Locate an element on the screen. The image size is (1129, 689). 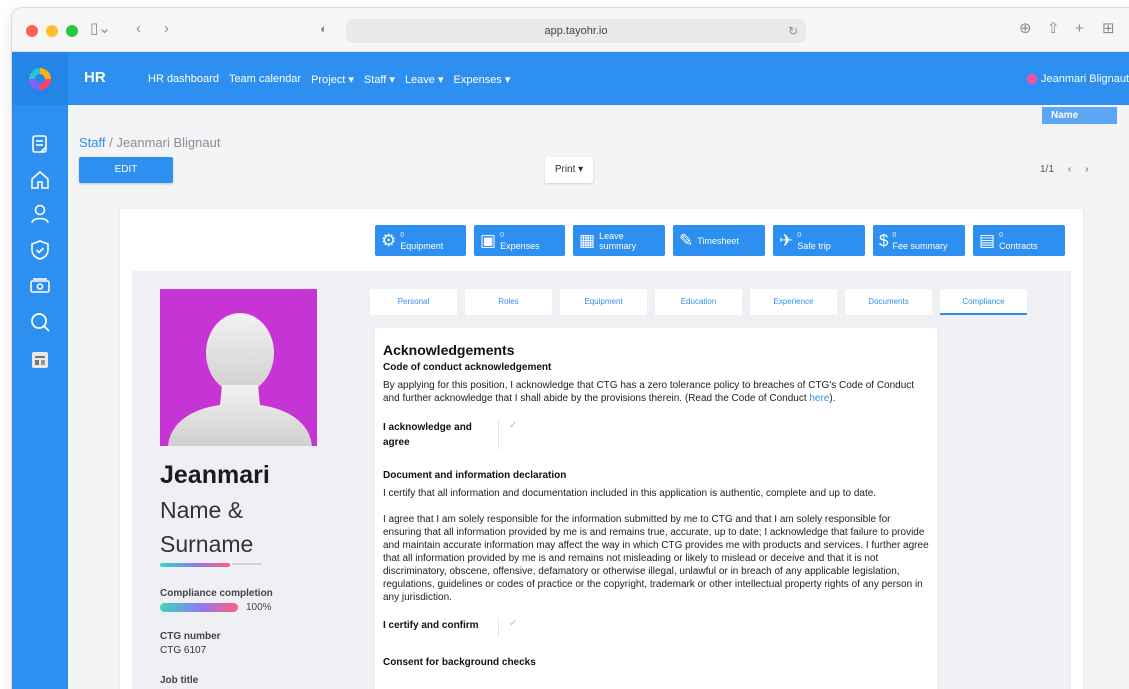
minimize-window-button is located at coordinates (52, 31).